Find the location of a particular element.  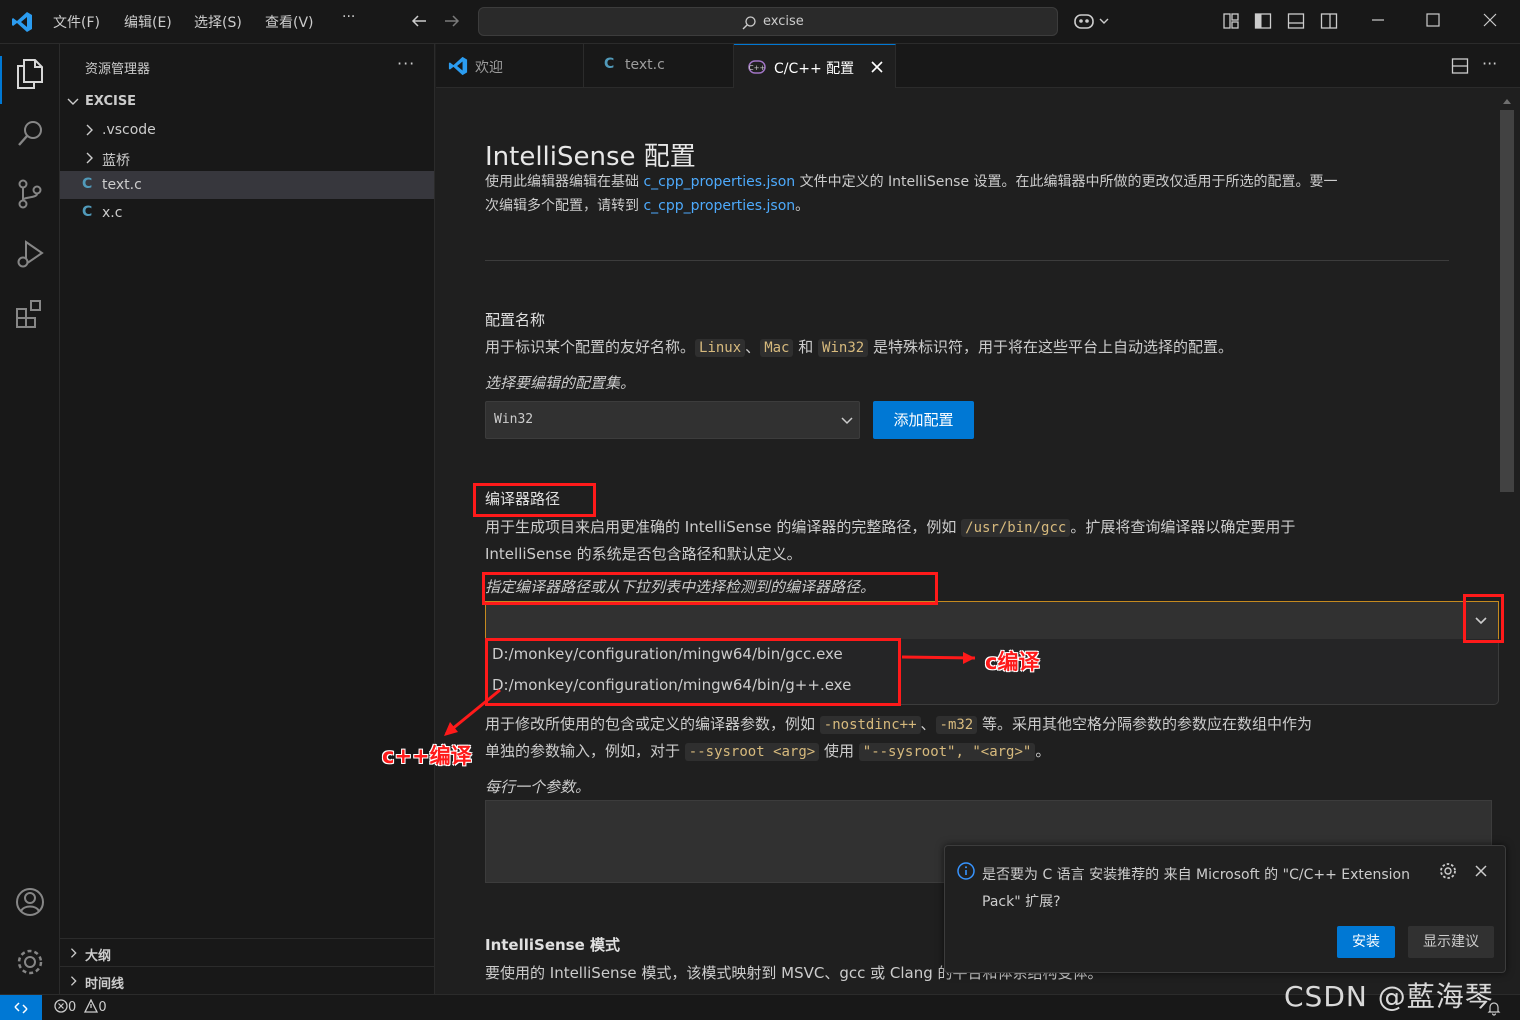

tab-label: C/C++ 配置 is located at coordinates (814, 69).